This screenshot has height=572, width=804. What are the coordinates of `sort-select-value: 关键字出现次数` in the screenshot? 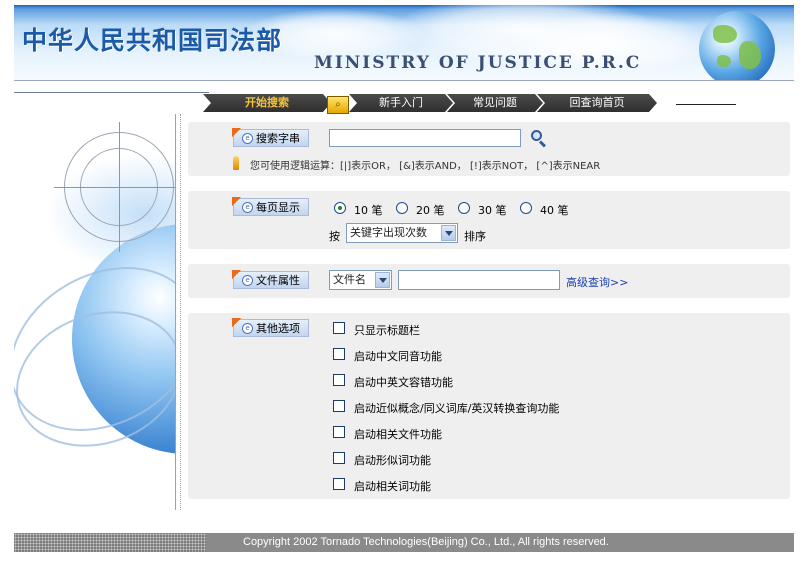 It's located at (388, 232).